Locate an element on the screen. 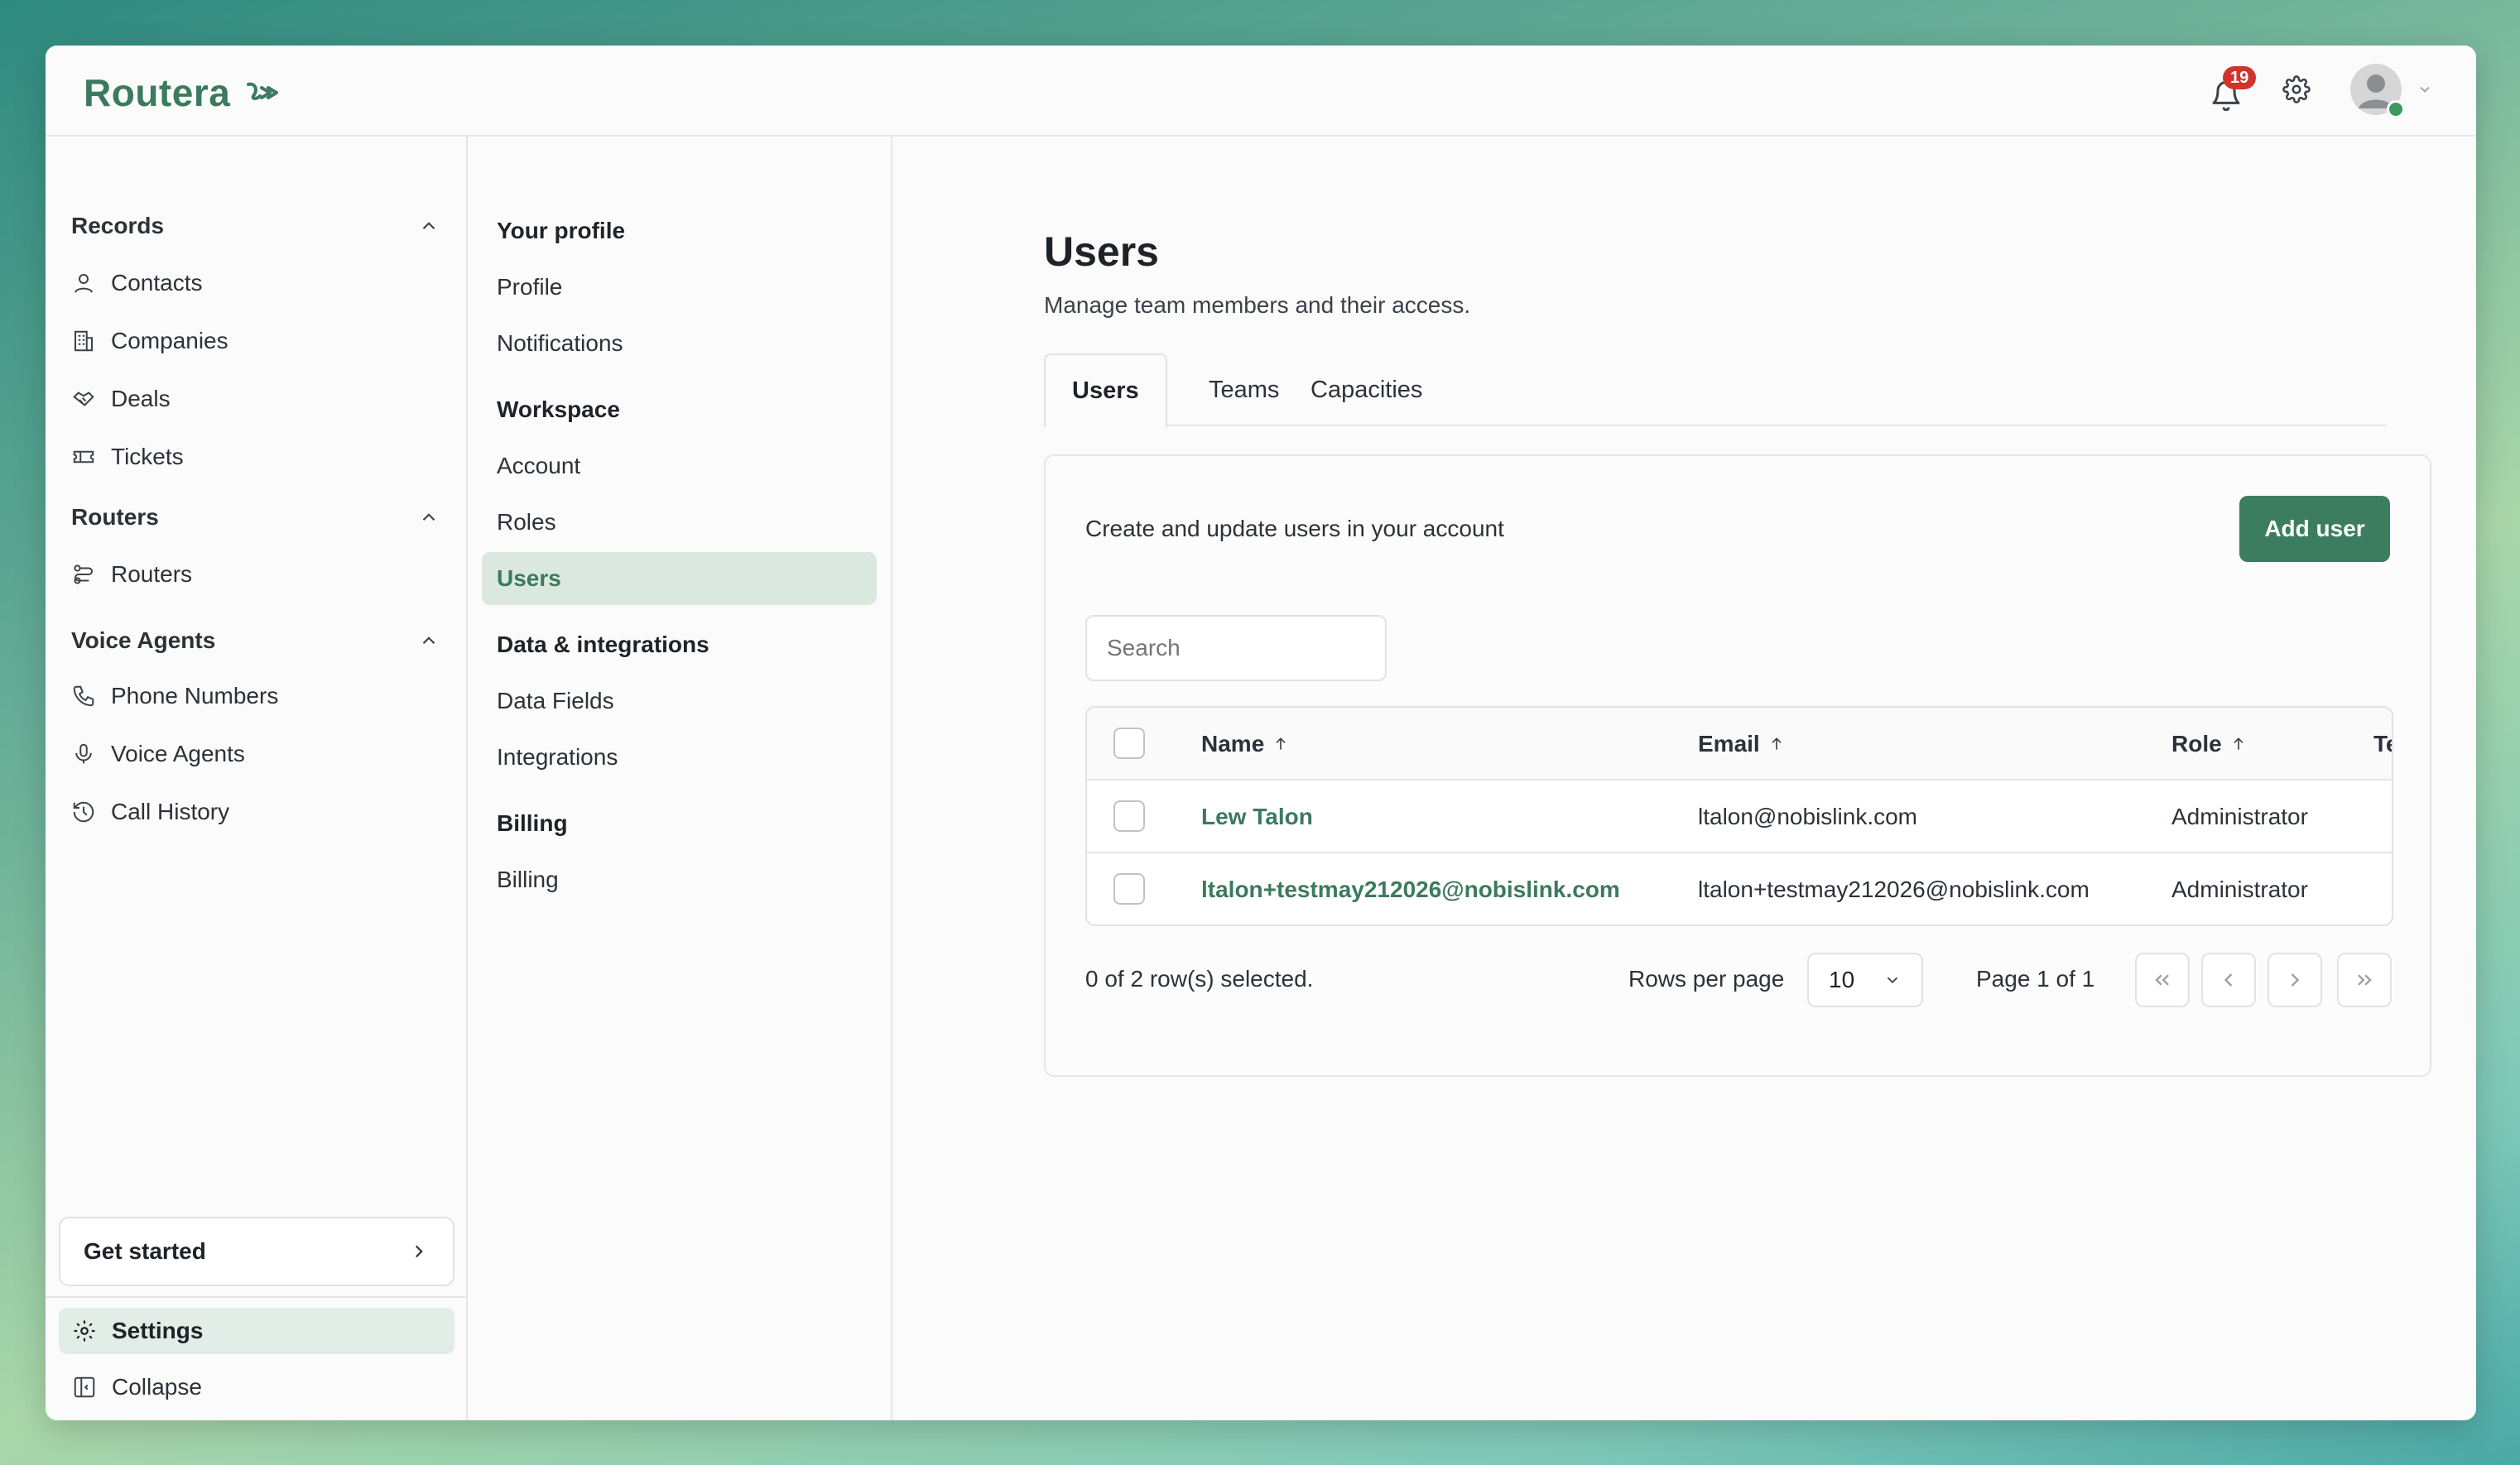  nav-deals: Deals is located at coordinates (121, 398).